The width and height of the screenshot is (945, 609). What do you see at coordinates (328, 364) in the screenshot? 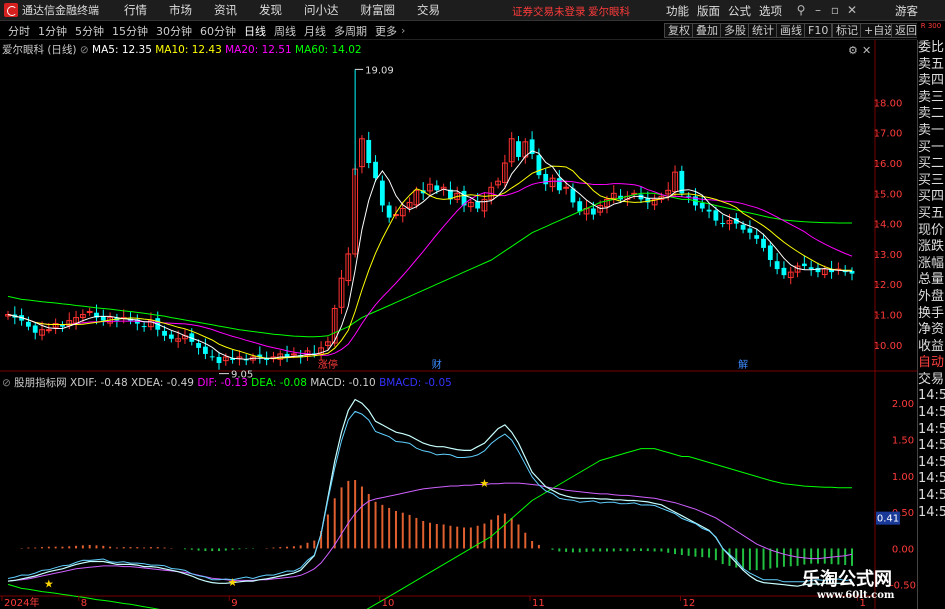
I see `event-label: 涨停` at bounding box center [328, 364].